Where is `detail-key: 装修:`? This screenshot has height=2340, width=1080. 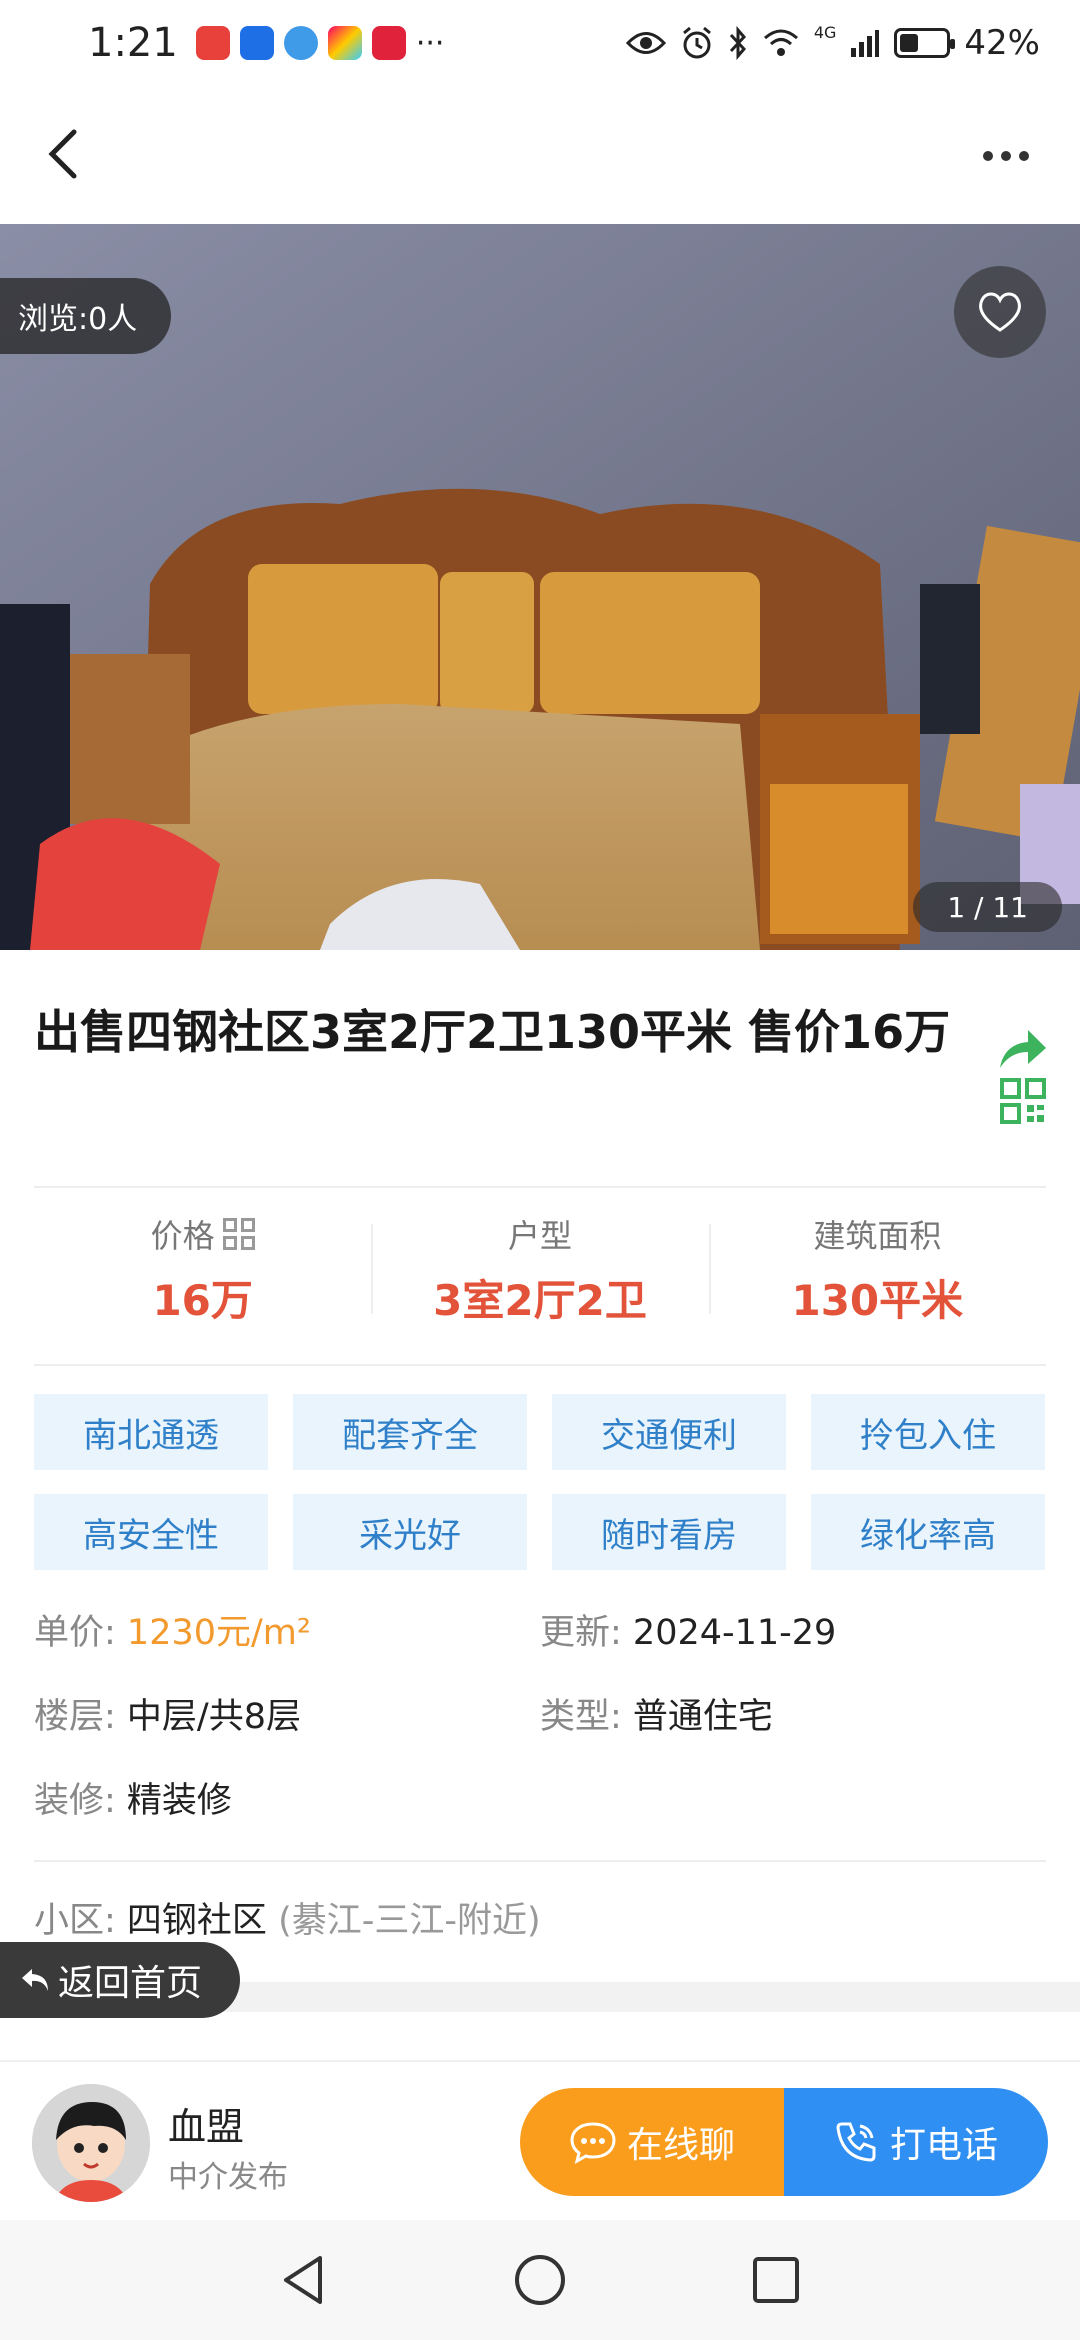 detail-key: 装修: is located at coordinates (80, 1801).